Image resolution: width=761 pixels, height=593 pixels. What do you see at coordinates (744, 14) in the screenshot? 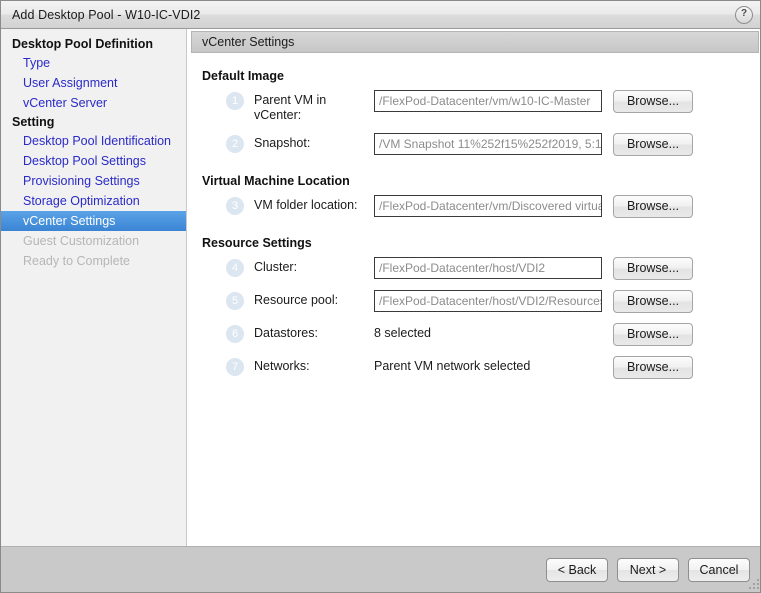
I see `help-icon: ?` at bounding box center [744, 14].